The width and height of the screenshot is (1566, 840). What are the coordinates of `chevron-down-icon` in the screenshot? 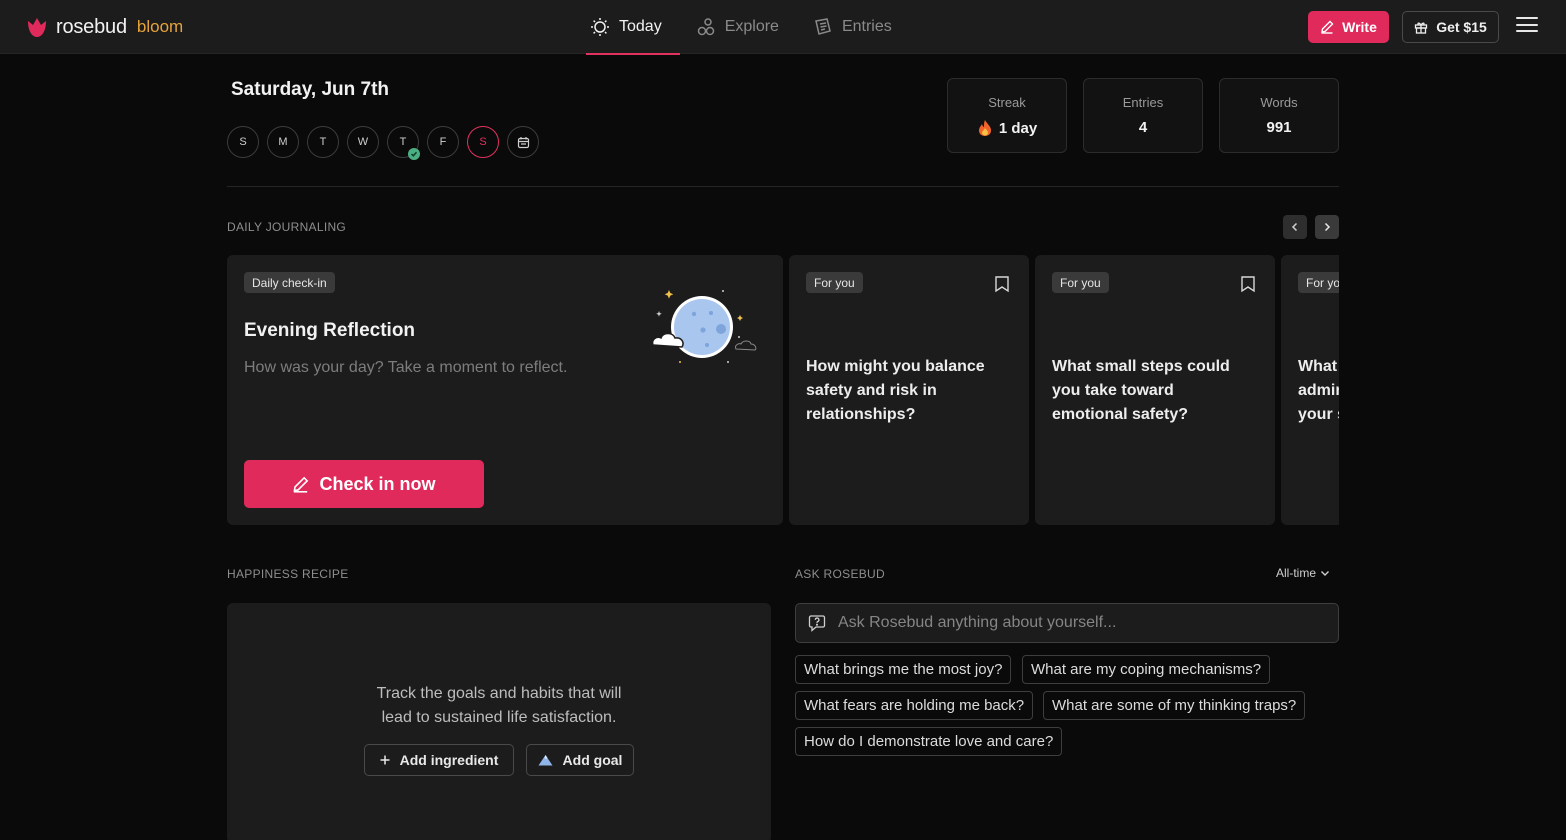 It's located at (1325, 573).